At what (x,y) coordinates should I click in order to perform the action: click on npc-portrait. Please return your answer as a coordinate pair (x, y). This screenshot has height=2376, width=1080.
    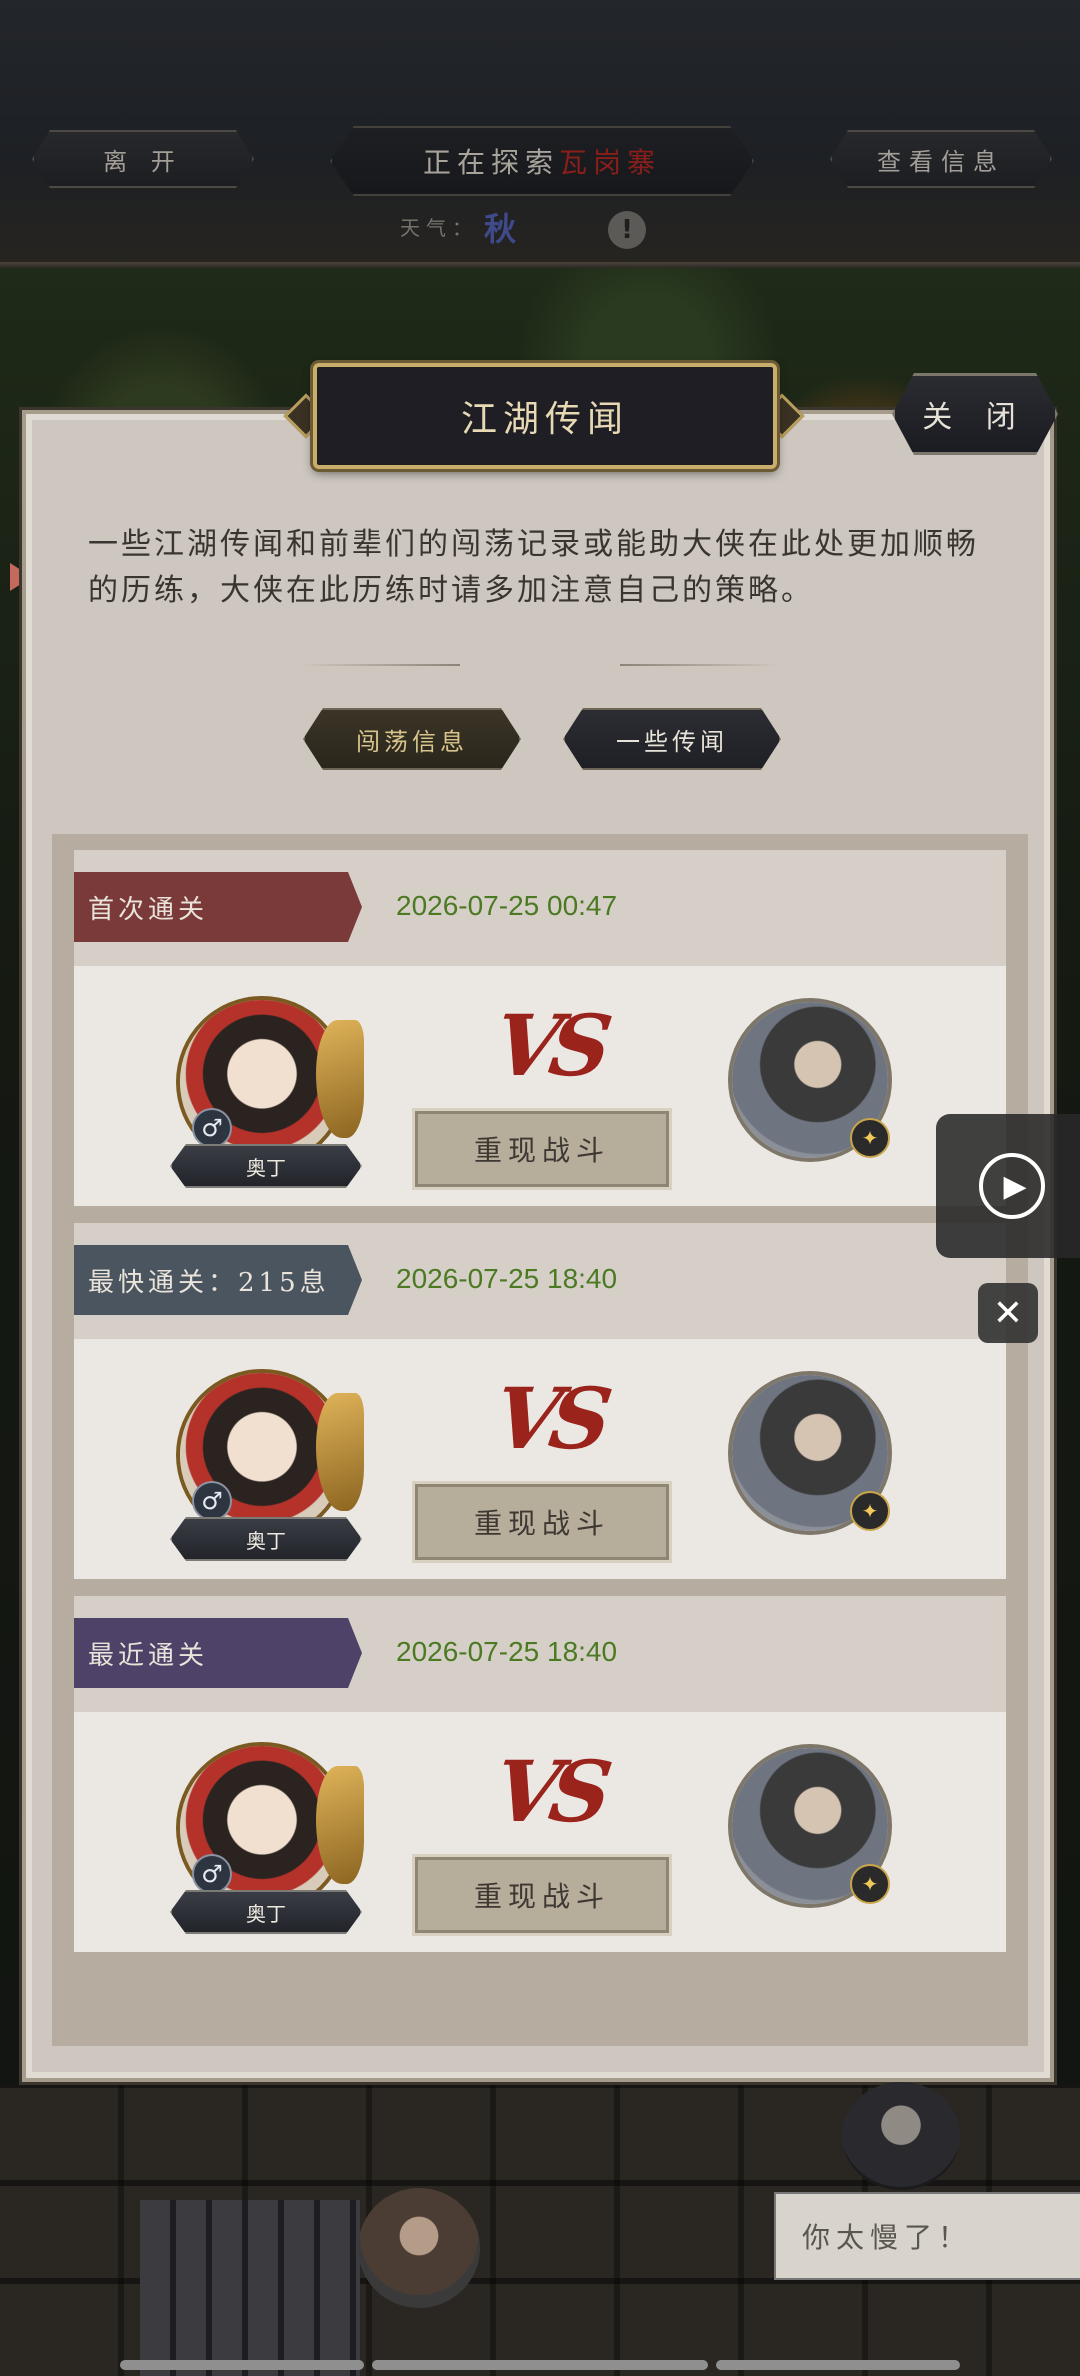
    Looking at the image, I should click on (419, 2248).